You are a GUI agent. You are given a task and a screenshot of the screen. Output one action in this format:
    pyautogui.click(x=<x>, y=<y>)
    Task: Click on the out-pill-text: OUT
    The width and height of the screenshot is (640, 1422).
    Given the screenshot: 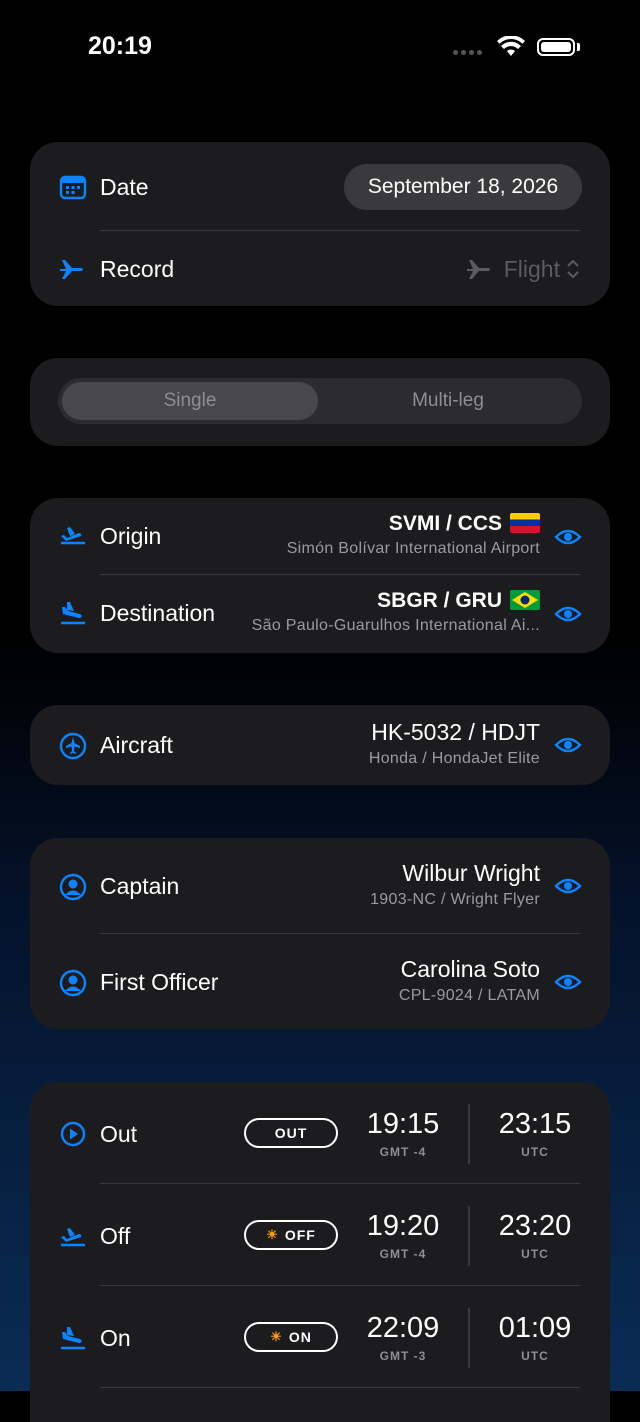 What is the action you would take?
    pyautogui.click(x=291, y=1133)
    